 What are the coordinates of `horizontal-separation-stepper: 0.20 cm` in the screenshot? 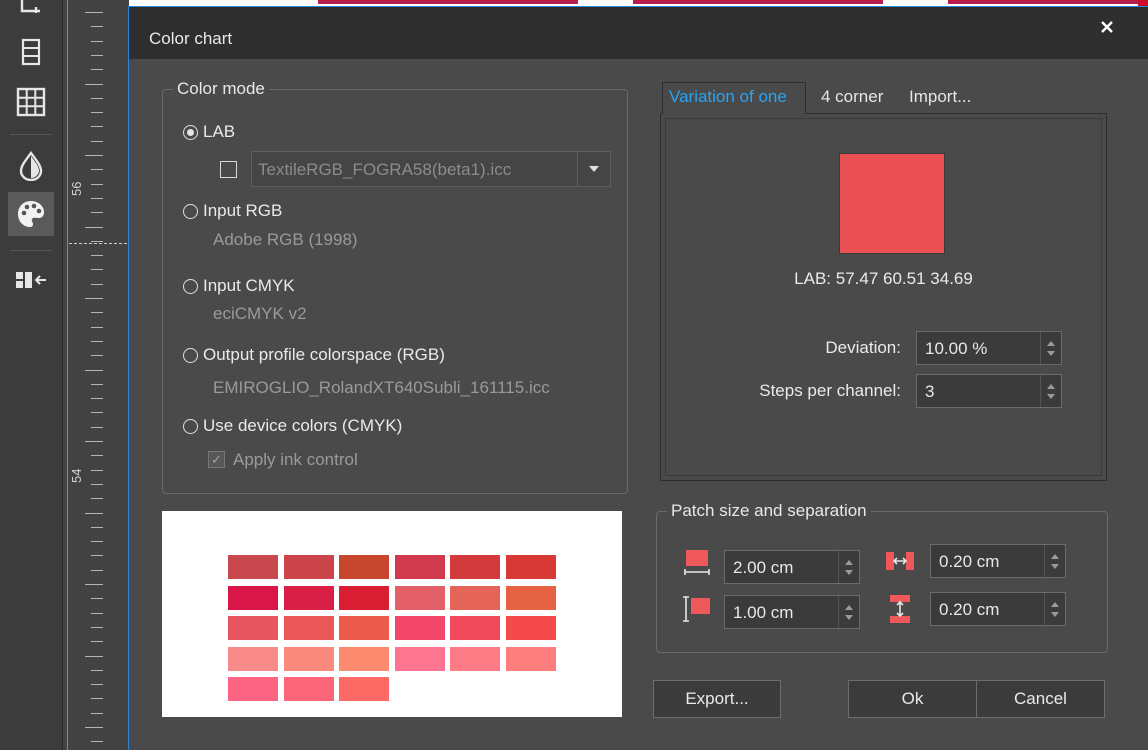 It's located at (998, 561).